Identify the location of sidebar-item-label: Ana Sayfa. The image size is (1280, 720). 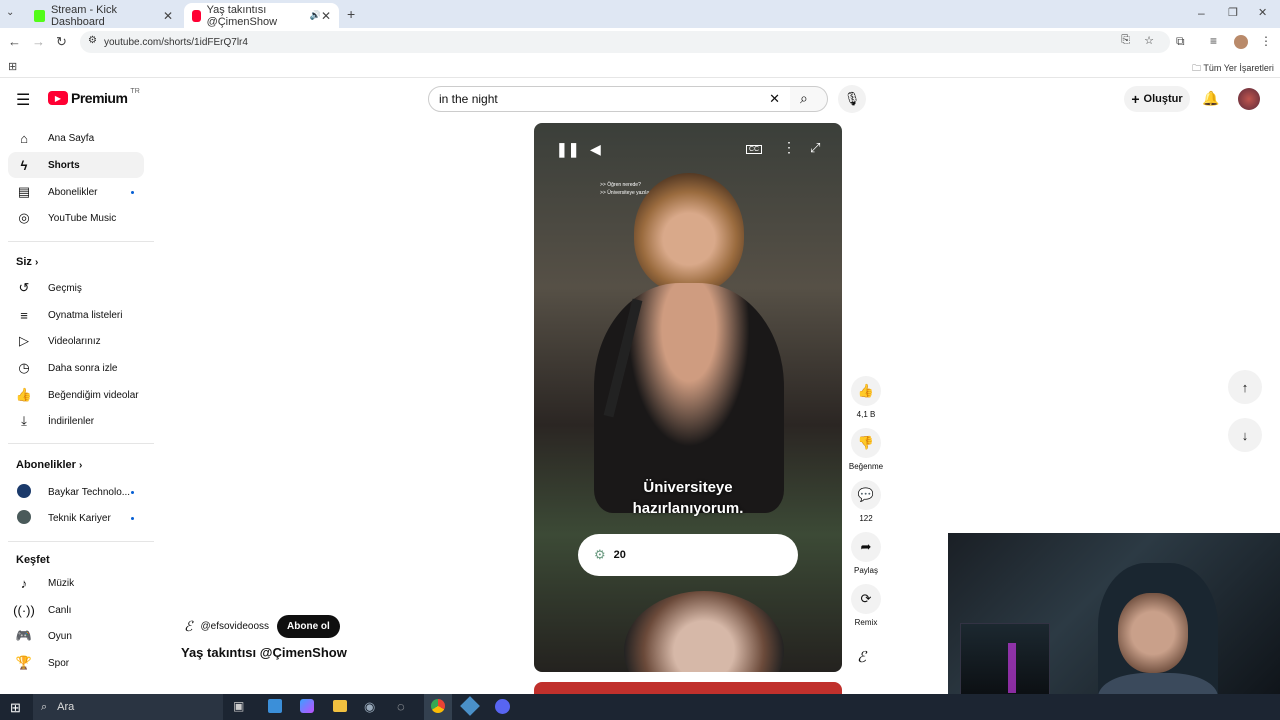
(71, 138).